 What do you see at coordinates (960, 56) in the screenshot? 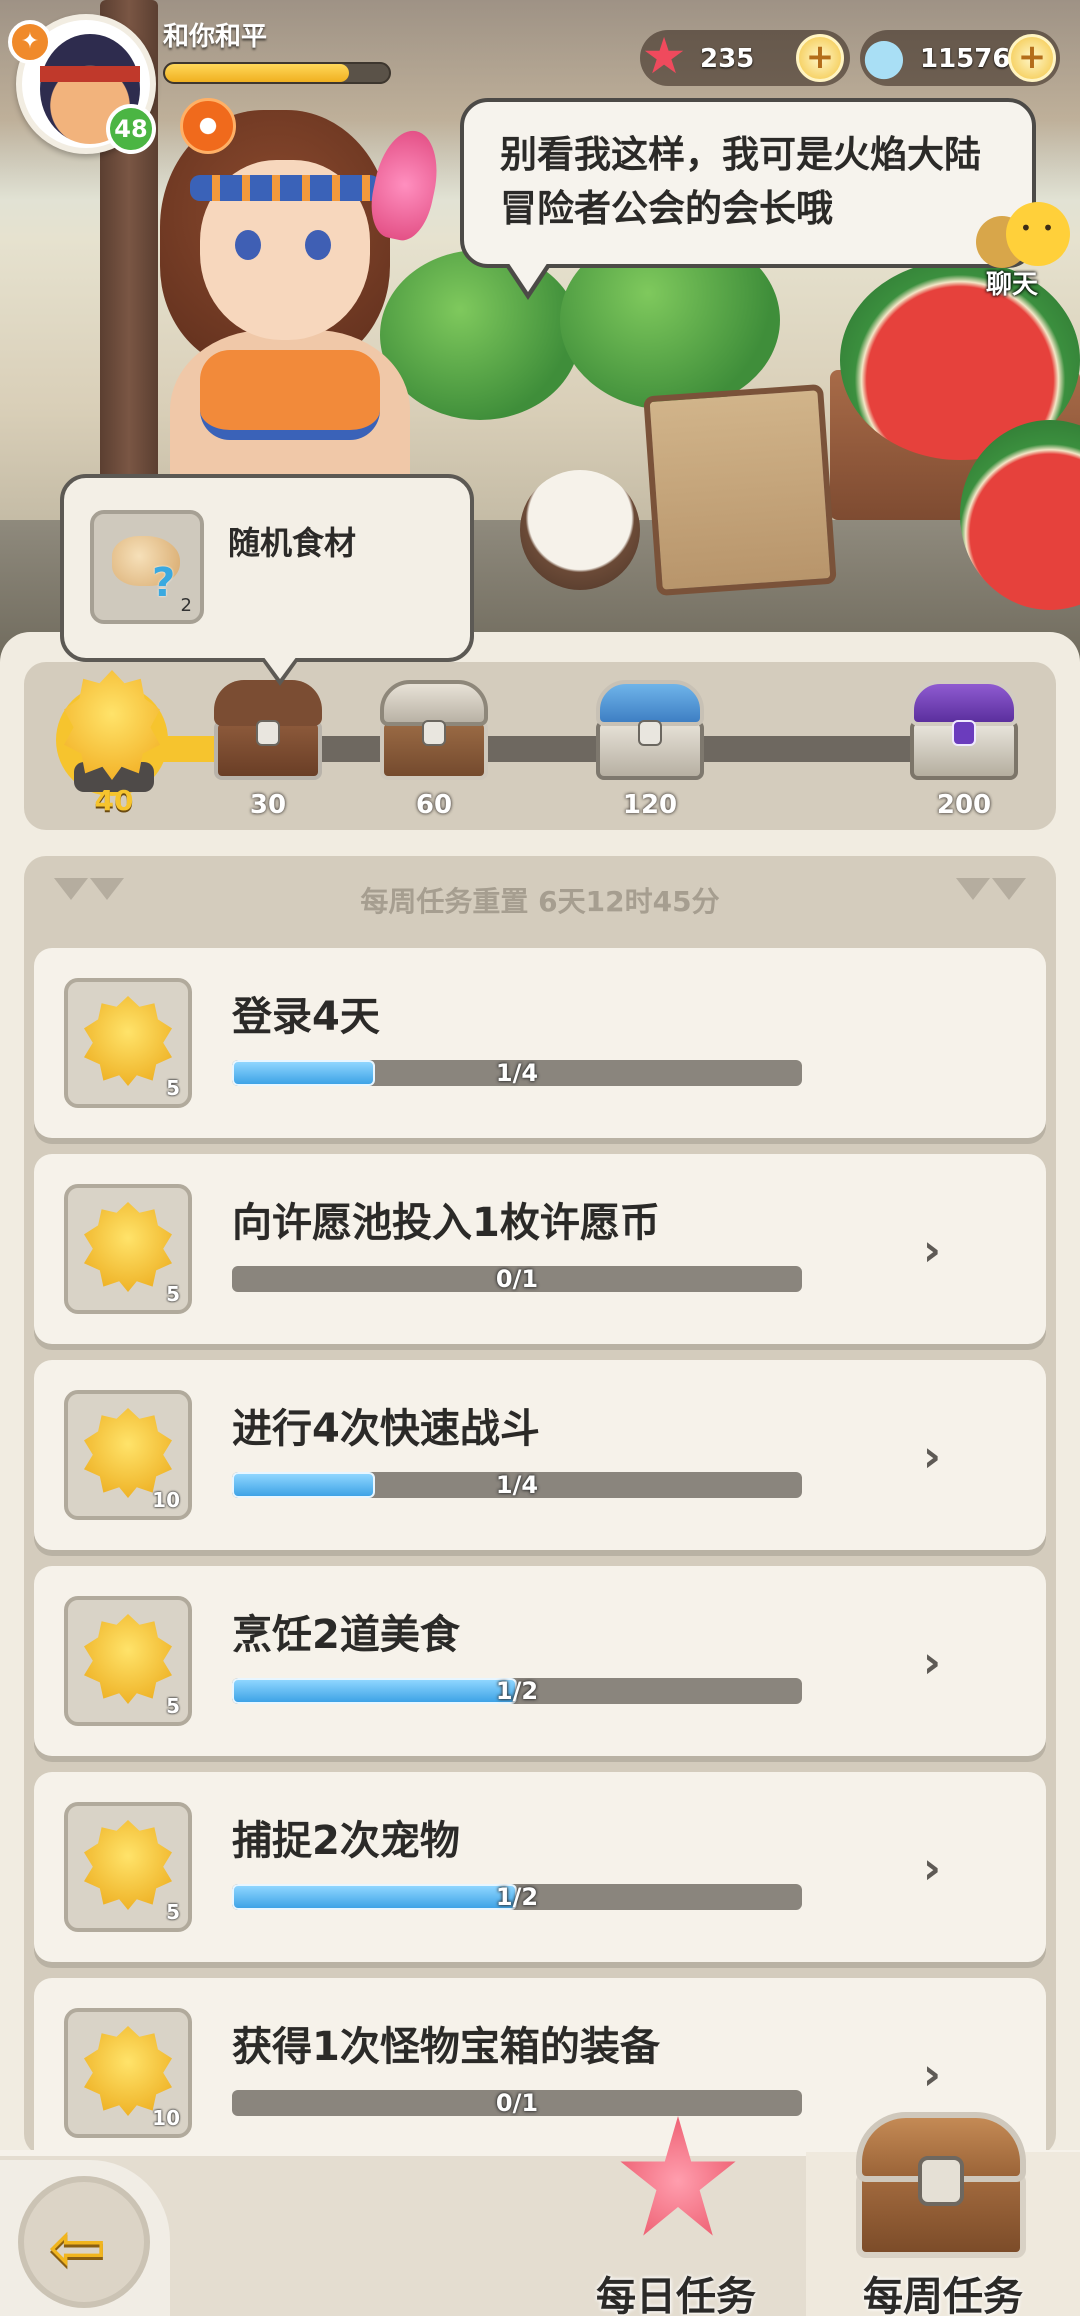
I see `currency-shell: ● 115768 +` at bounding box center [960, 56].